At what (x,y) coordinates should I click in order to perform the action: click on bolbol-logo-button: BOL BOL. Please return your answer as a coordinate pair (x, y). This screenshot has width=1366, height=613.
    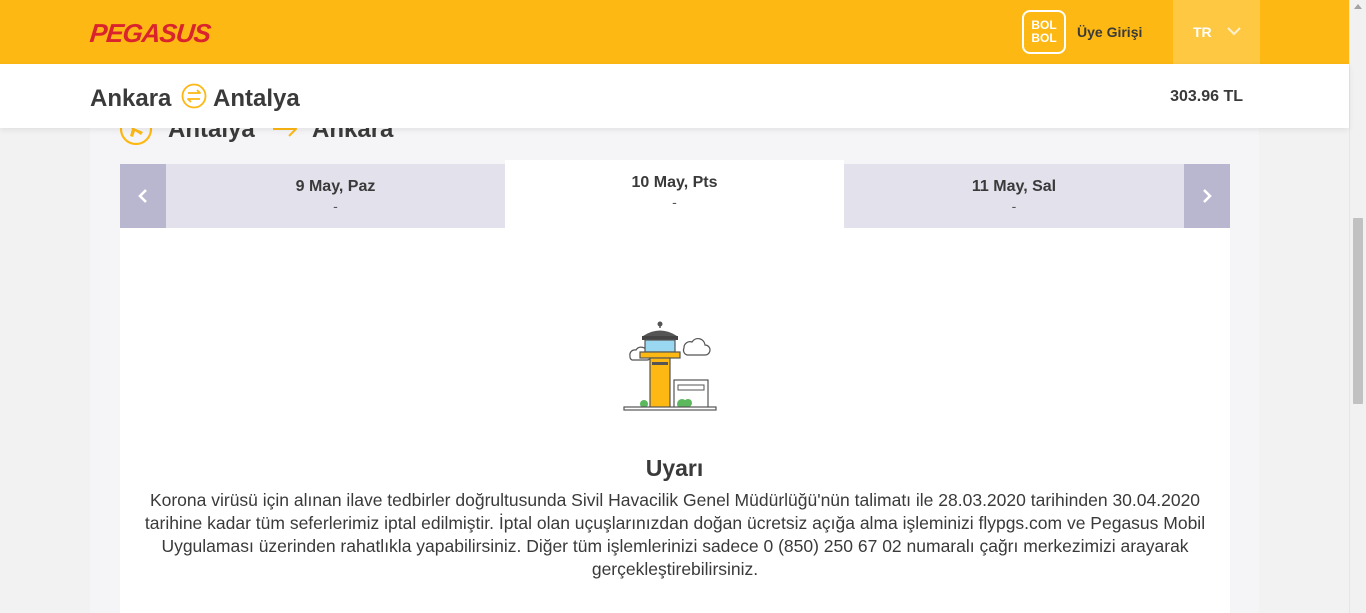
    Looking at the image, I should click on (1044, 32).